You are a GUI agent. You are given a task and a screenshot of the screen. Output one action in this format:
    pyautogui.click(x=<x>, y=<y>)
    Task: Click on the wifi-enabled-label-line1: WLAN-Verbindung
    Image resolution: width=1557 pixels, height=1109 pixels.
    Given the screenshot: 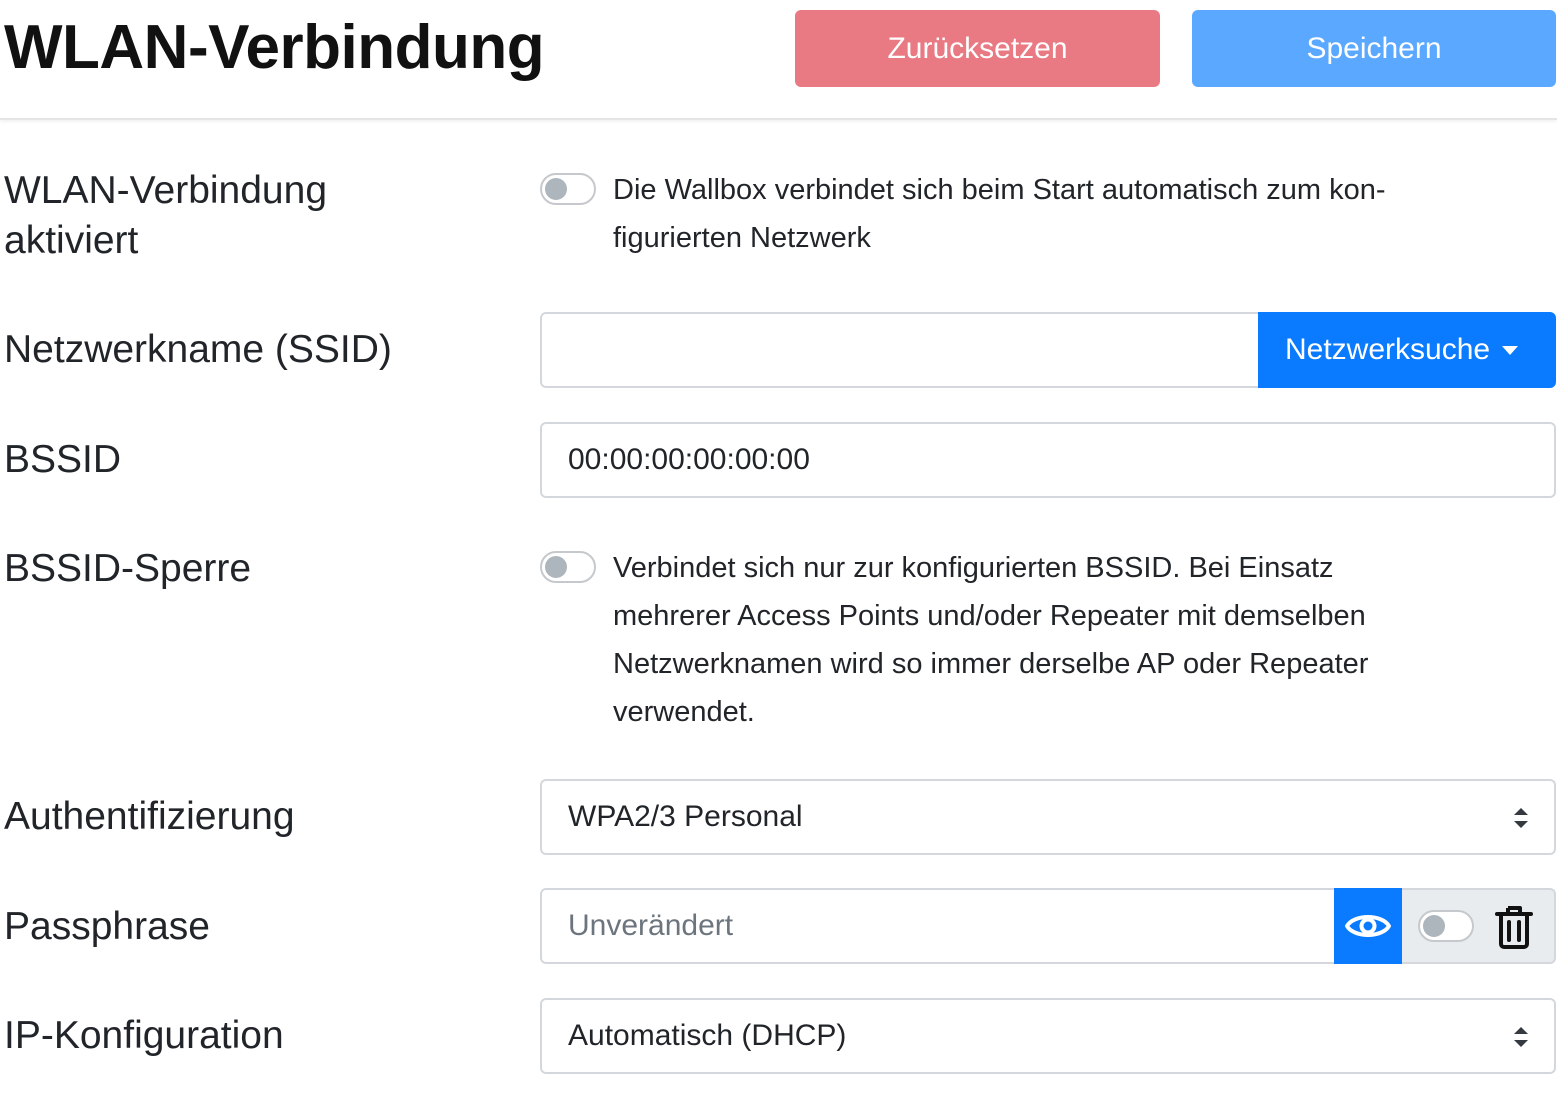 What is the action you would take?
    pyautogui.click(x=166, y=190)
    